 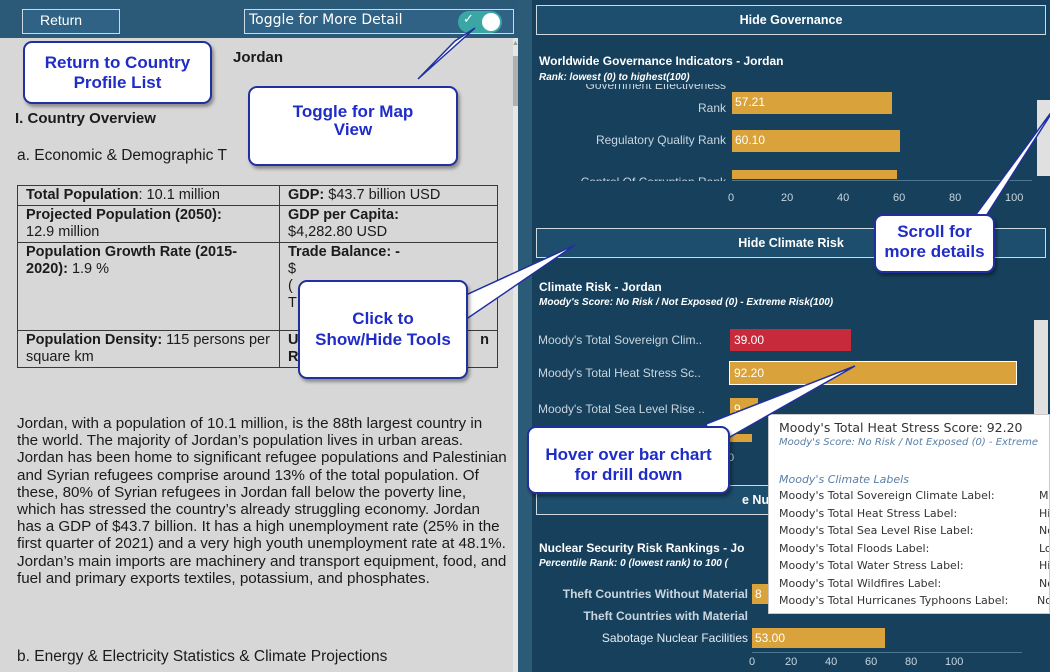 What do you see at coordinates (525, 336) in the screenshot?
I see `panel-divider` at bounding box center [525, 336].